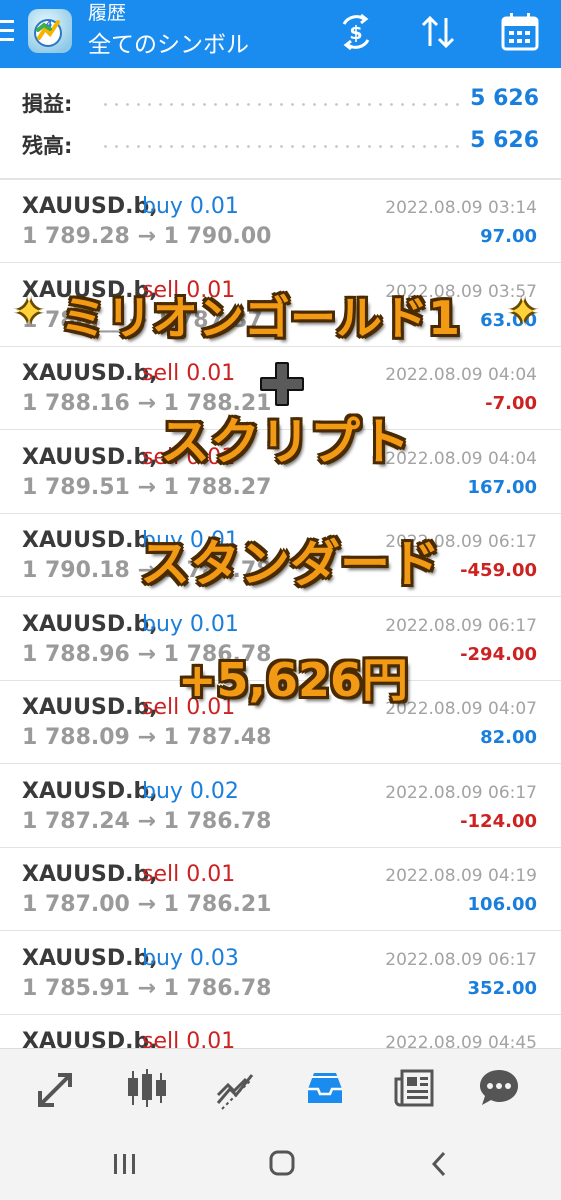 The image size is (561, 1200). What do you see at coordinates (461, 208) in the screenshot?
I see `deal-time: 2022.08.09 03:14` at bounding box center [461, 208].